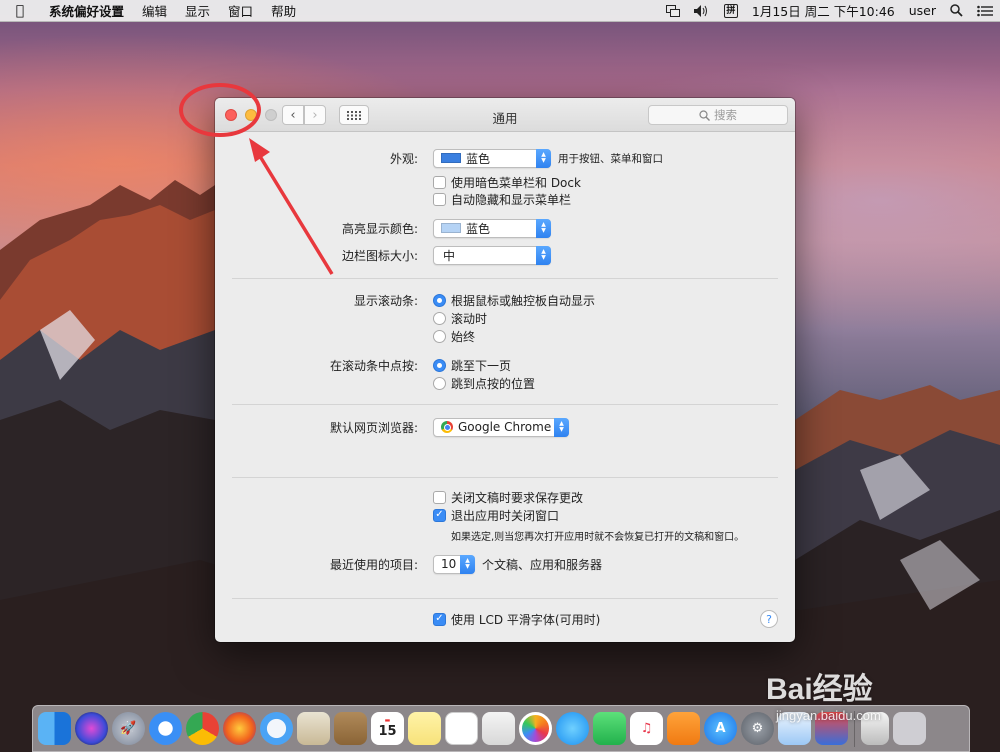 The width and height of the screenshot is (1000, 752). I want to click on menu-help: 帮助, so click(283, 10).